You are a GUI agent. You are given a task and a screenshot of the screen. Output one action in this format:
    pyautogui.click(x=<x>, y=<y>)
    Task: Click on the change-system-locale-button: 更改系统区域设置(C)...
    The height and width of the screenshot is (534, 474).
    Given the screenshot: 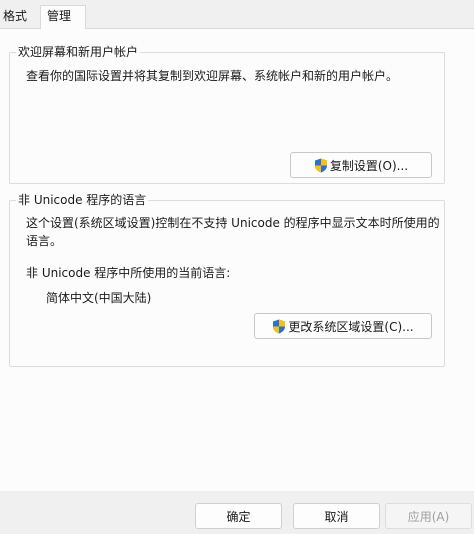 What is the action you would take?
    pyautogui.click(x=343, y=326)
    